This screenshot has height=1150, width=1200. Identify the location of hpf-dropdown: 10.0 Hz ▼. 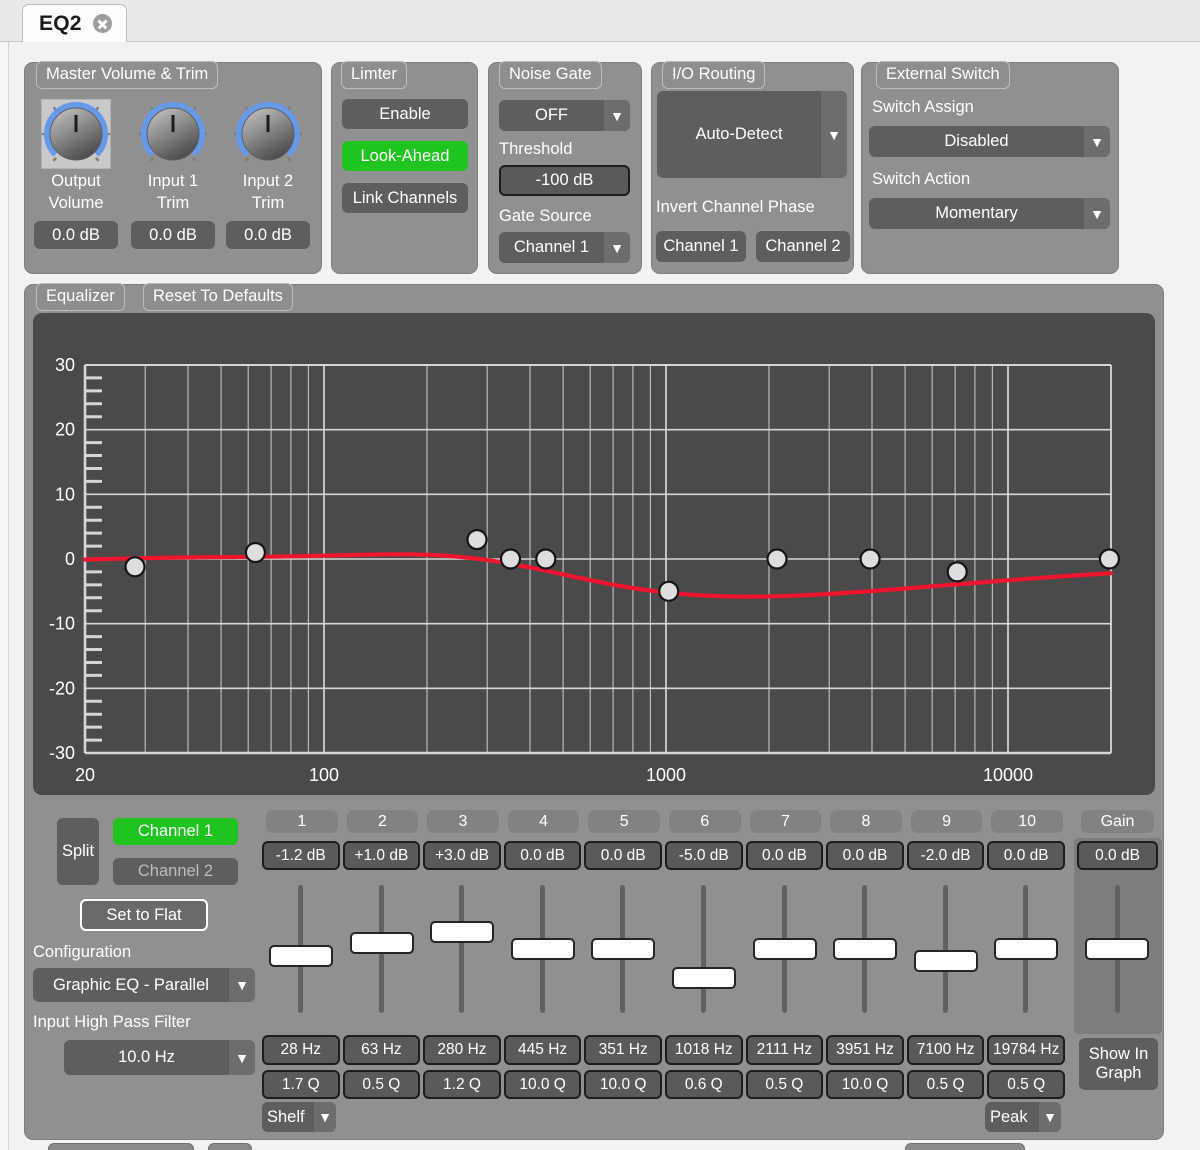
(159, 1057).